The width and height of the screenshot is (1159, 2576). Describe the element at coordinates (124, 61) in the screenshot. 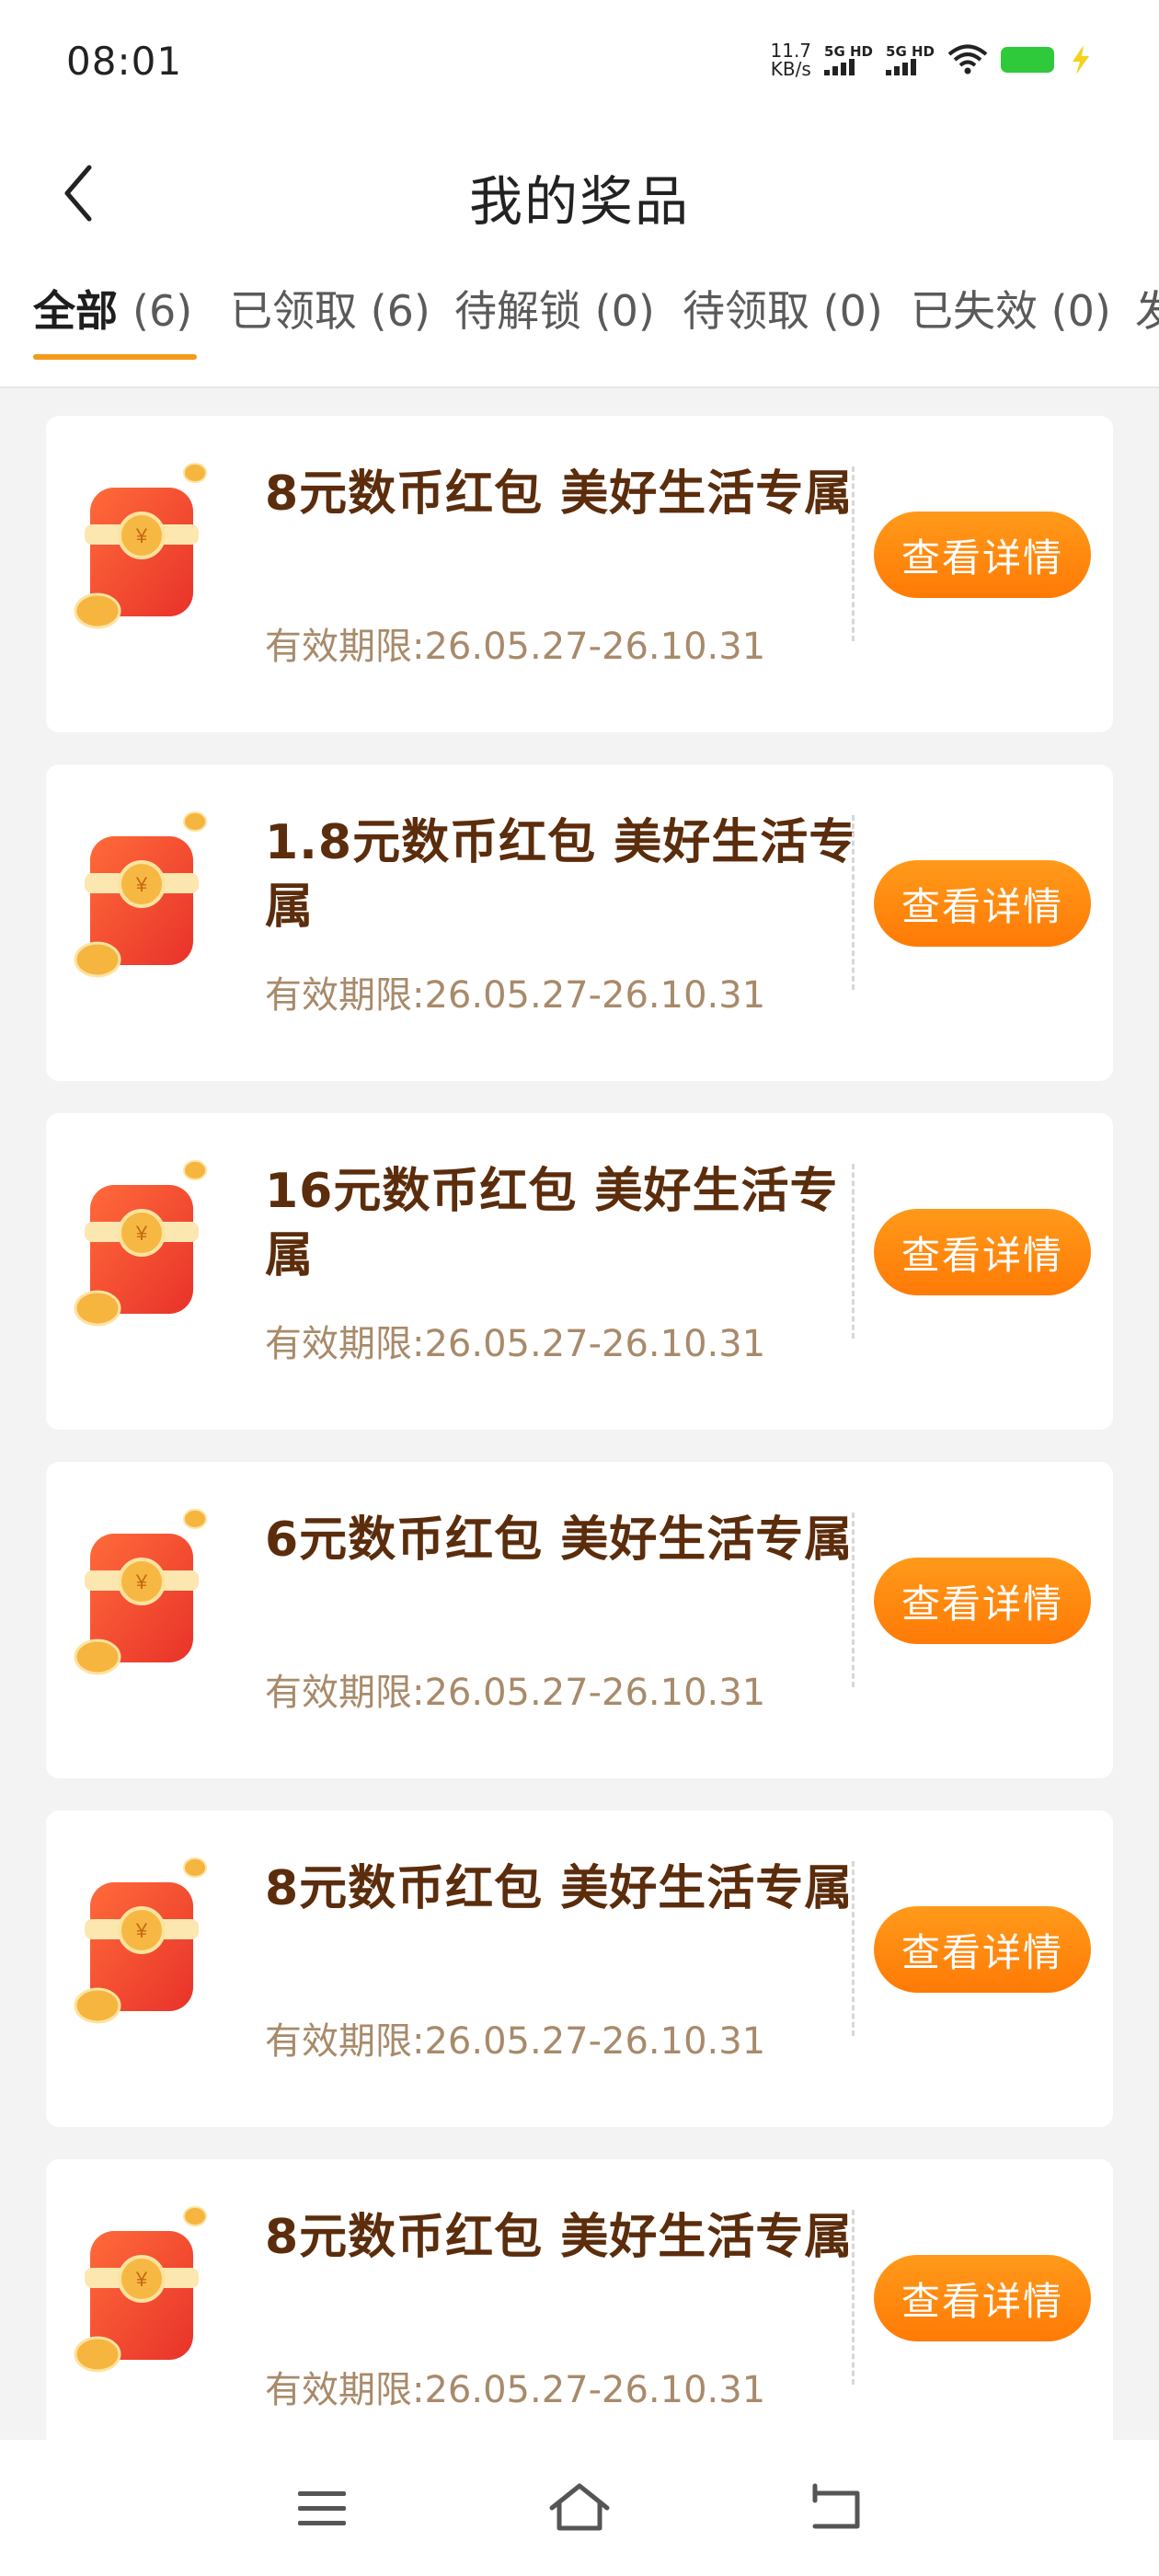

I see `status-time: 08:01` at that location.